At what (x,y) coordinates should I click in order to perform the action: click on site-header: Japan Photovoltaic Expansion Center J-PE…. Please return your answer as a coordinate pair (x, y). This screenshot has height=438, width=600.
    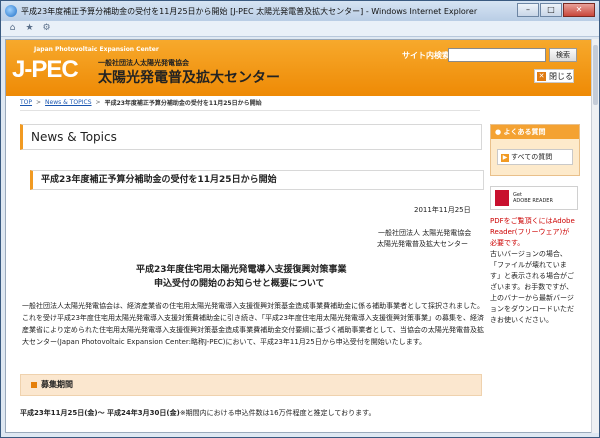
    Looking at the image, I should click on (299, 68).